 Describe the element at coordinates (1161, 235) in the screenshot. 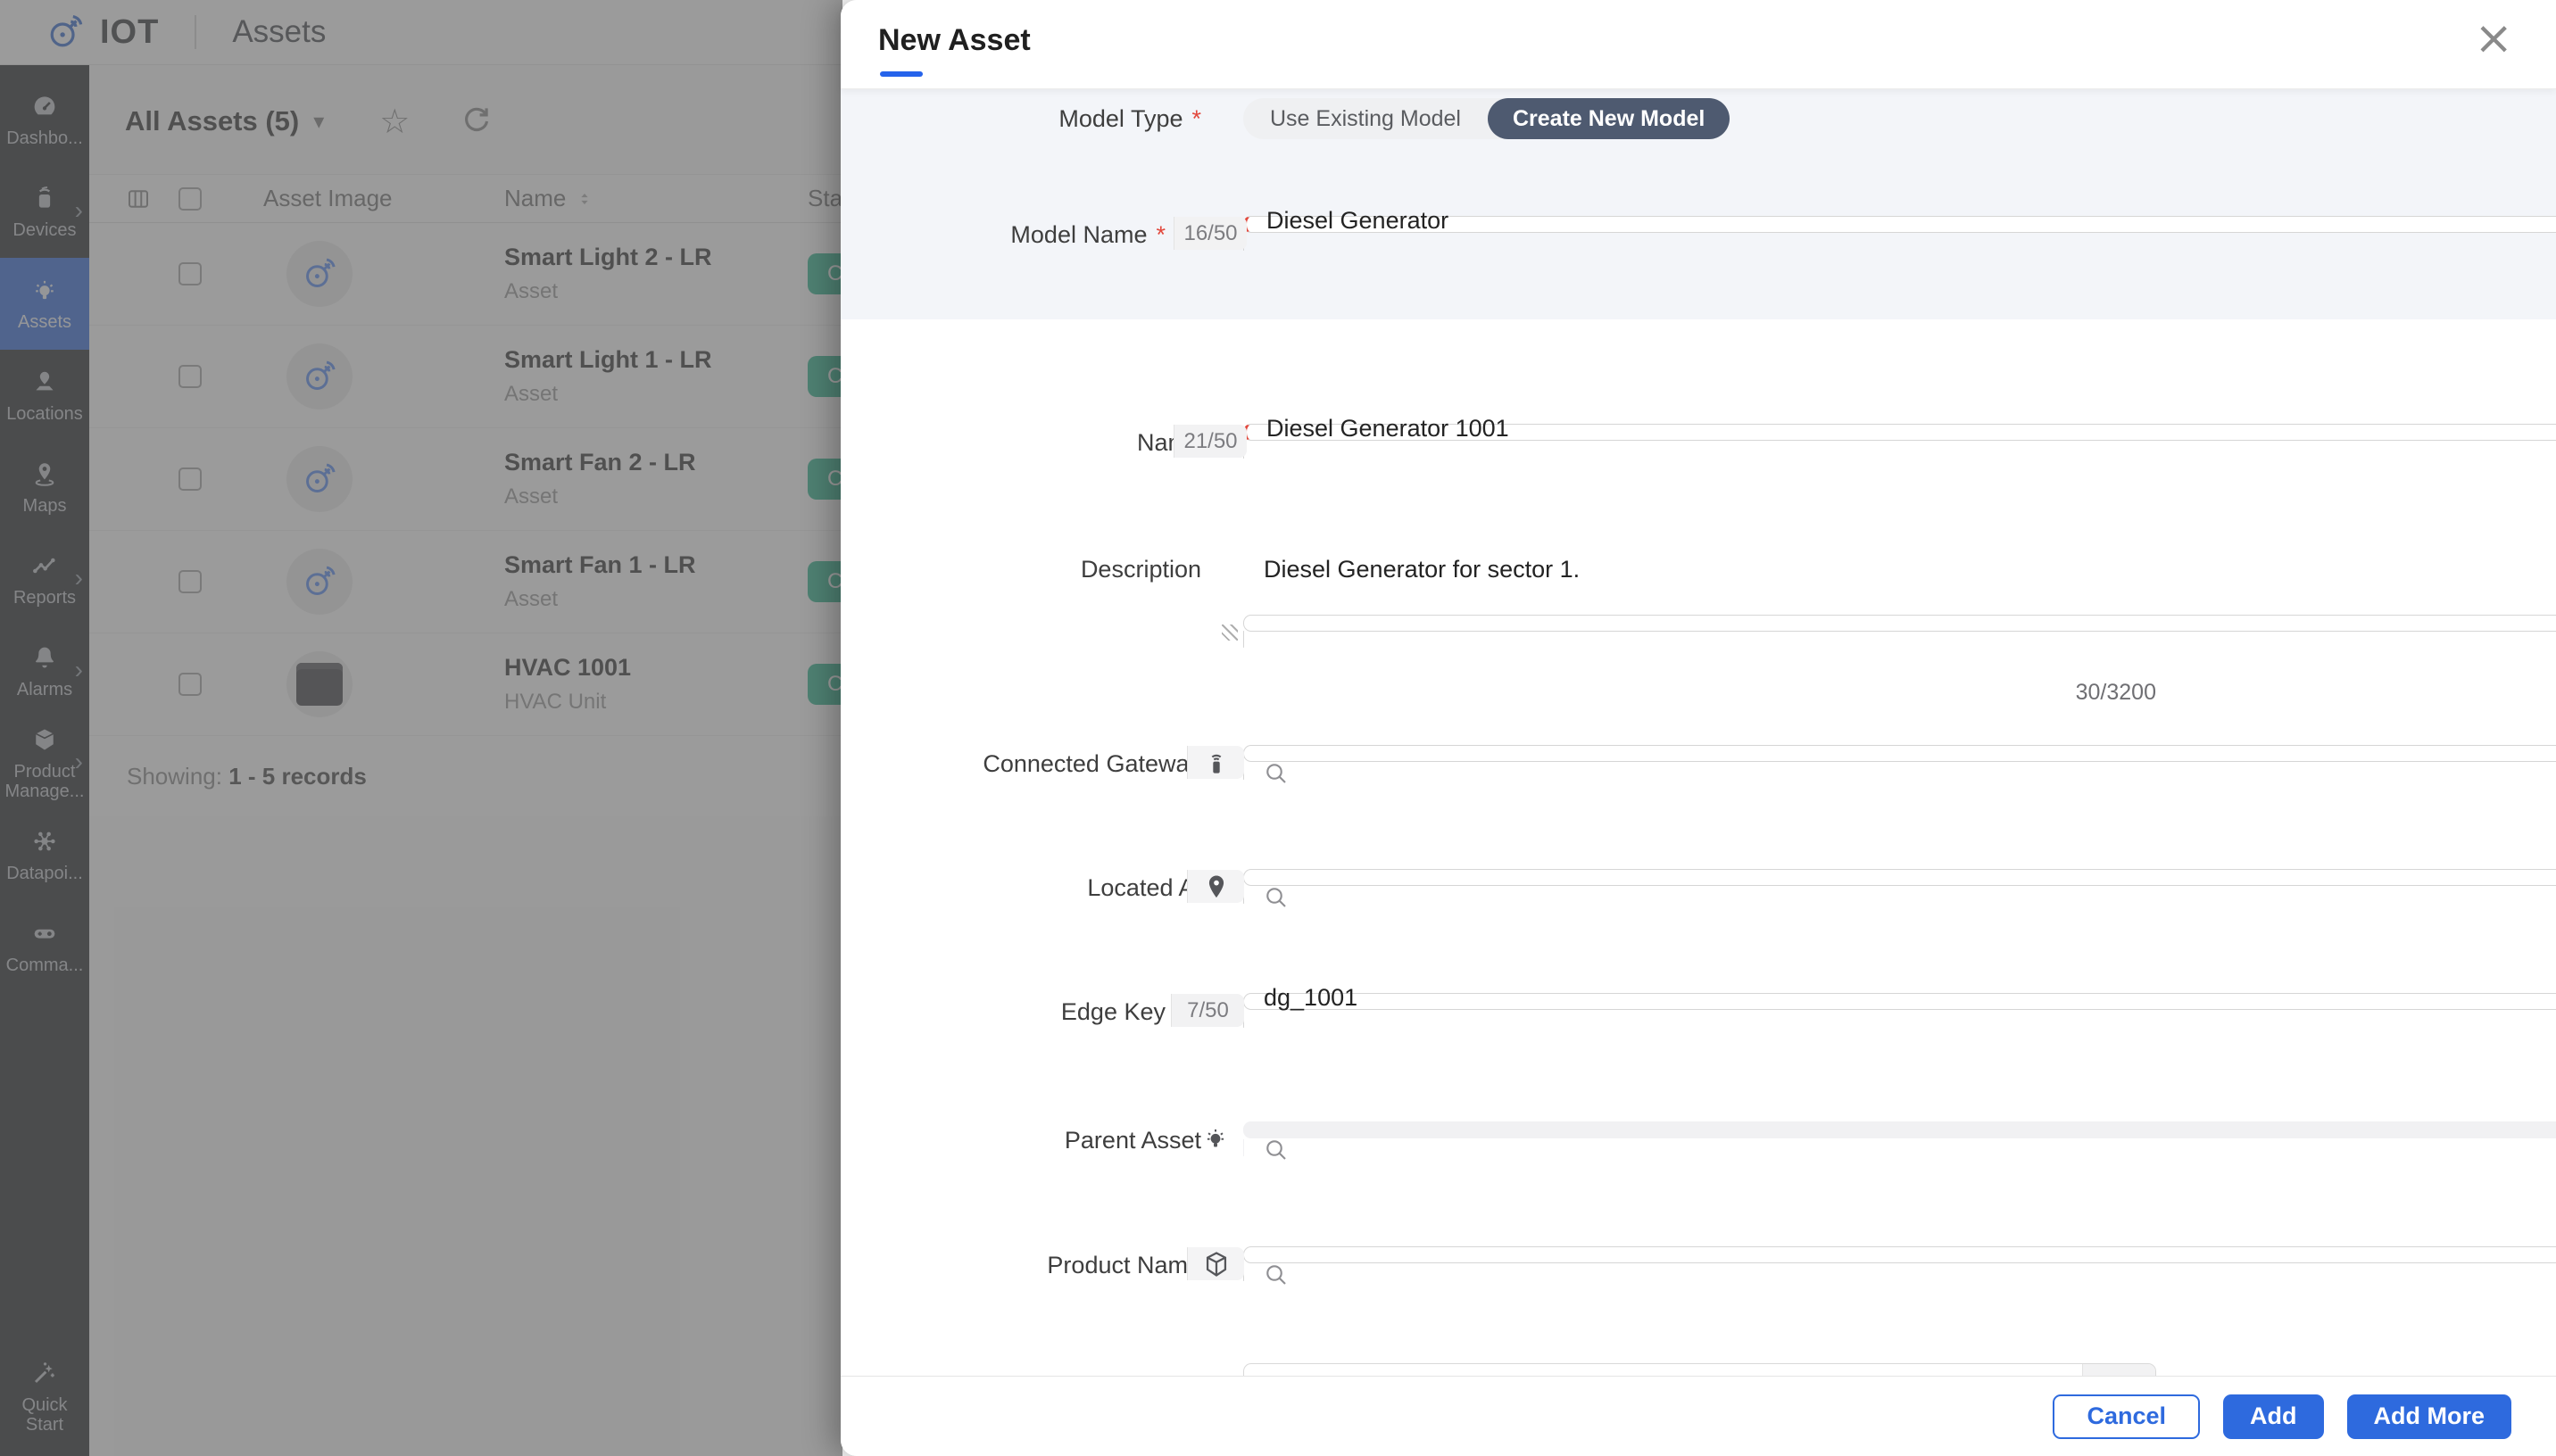

I see `required-asterisk: *` at that location.